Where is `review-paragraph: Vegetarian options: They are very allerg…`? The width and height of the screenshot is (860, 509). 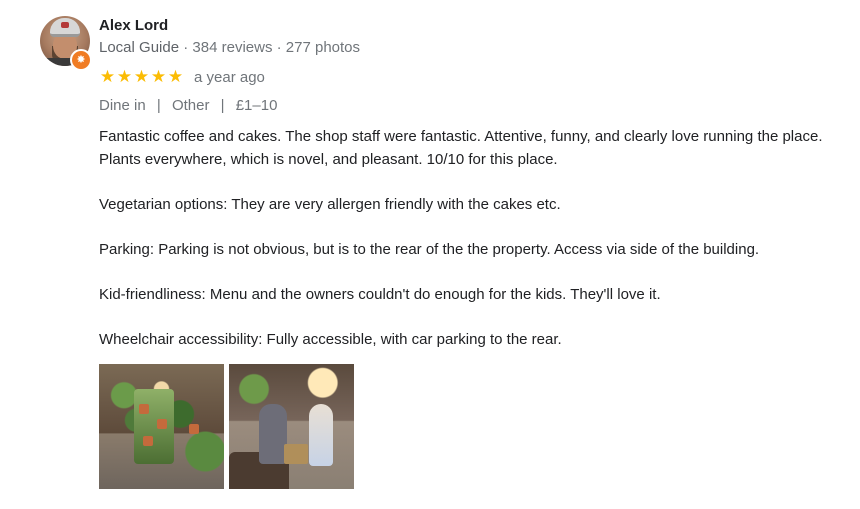 review-paragraph: Vegetarian options: They are very allerg… is located at coordinates (330, 204).